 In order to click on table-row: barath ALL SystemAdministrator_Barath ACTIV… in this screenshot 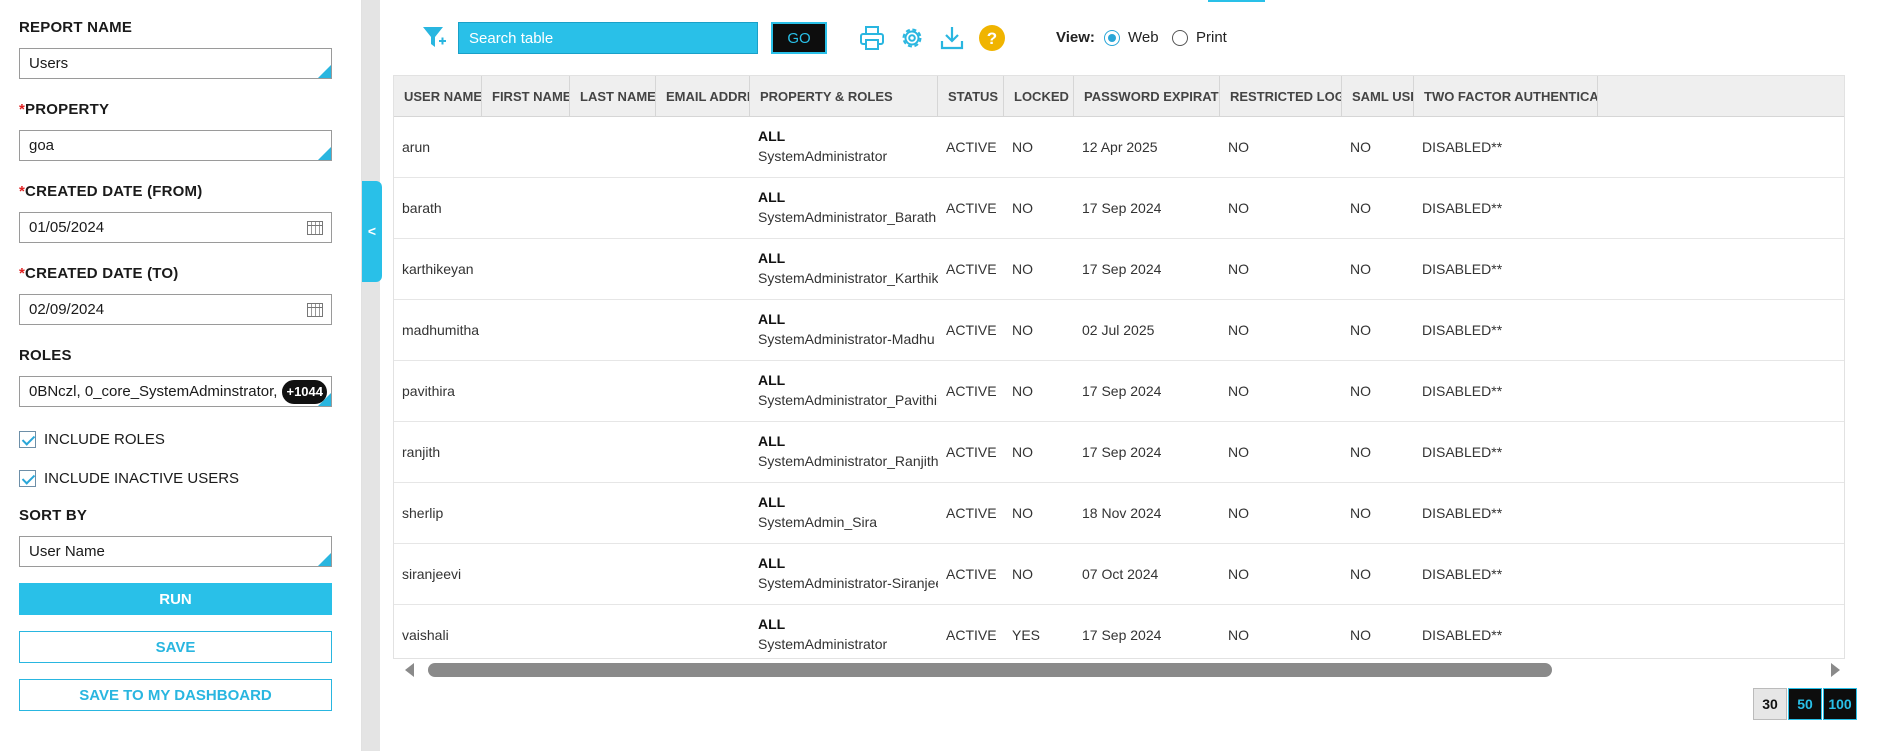, I will do `click(1119, 208)`.